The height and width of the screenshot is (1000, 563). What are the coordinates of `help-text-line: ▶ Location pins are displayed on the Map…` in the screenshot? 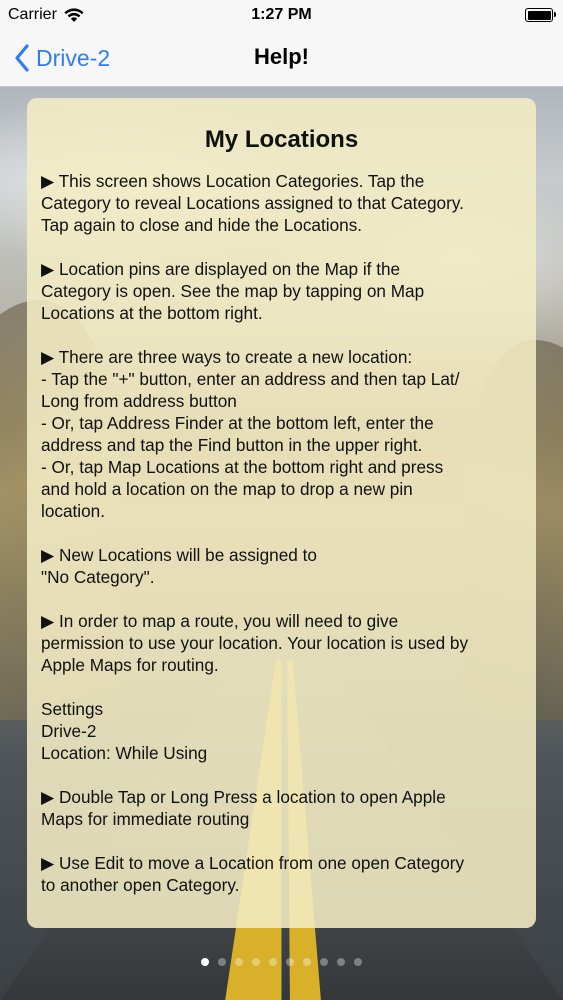 It's located at (221, 269).